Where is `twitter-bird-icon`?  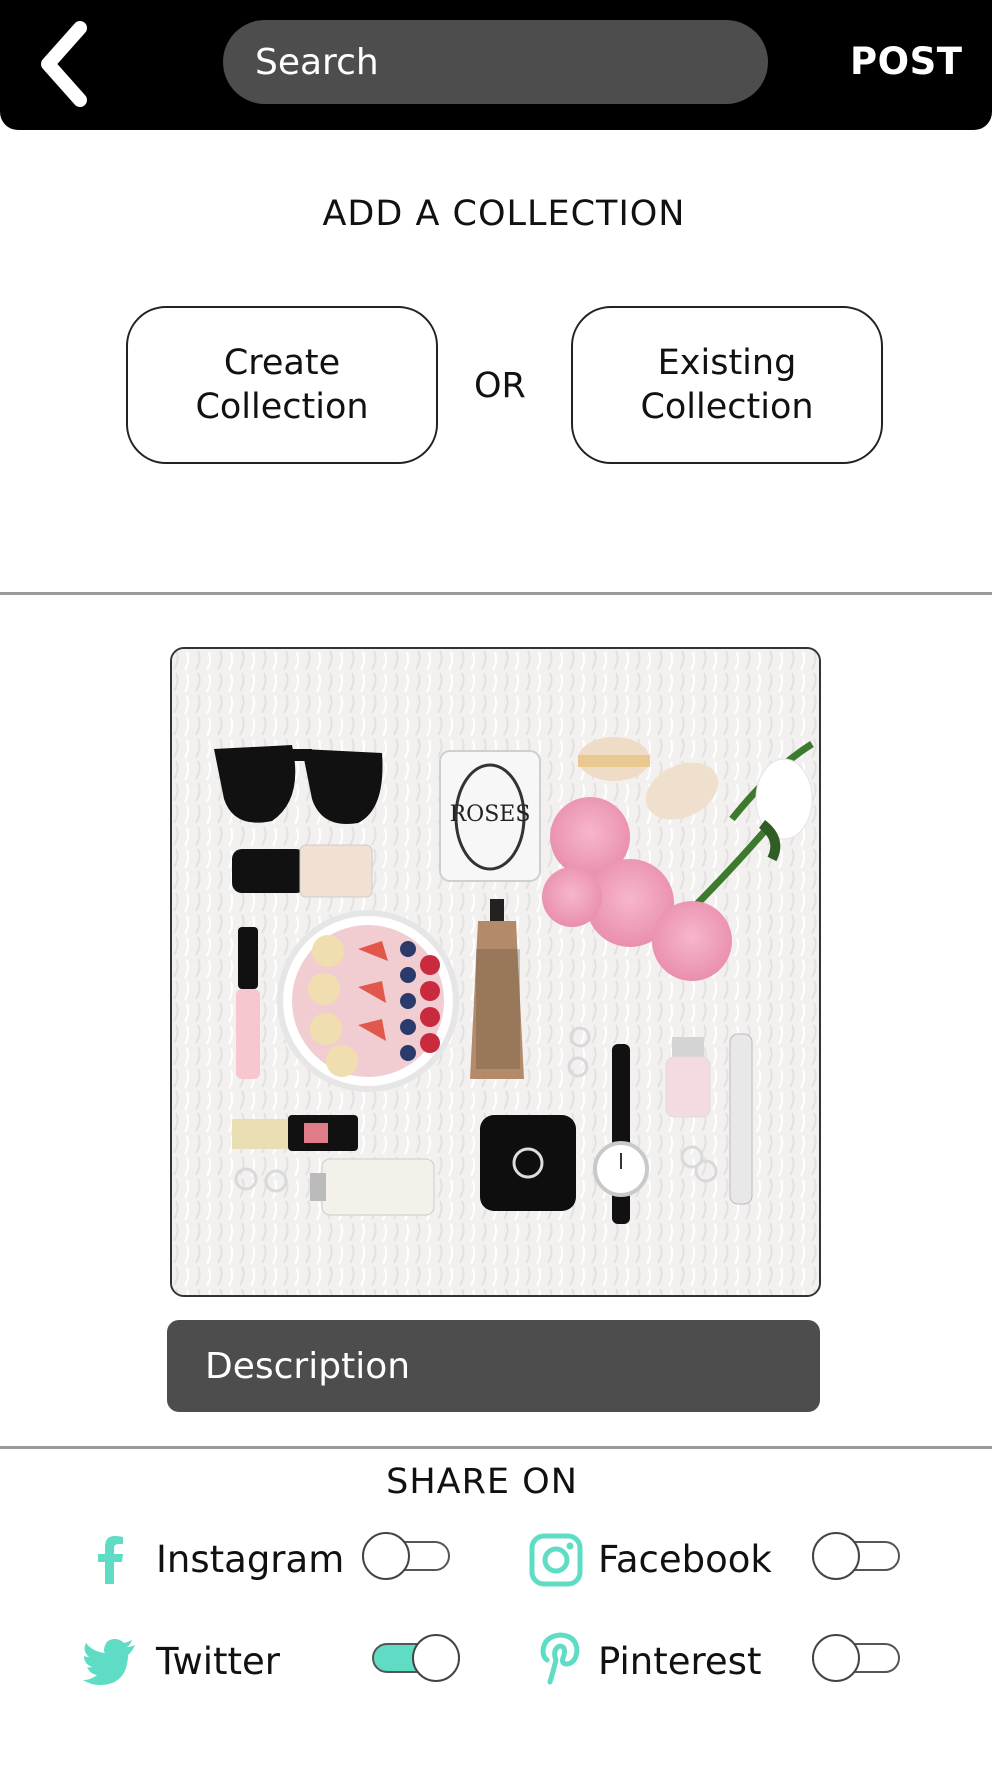 twitter-bird-icon is located at coordinates (109, 1662).